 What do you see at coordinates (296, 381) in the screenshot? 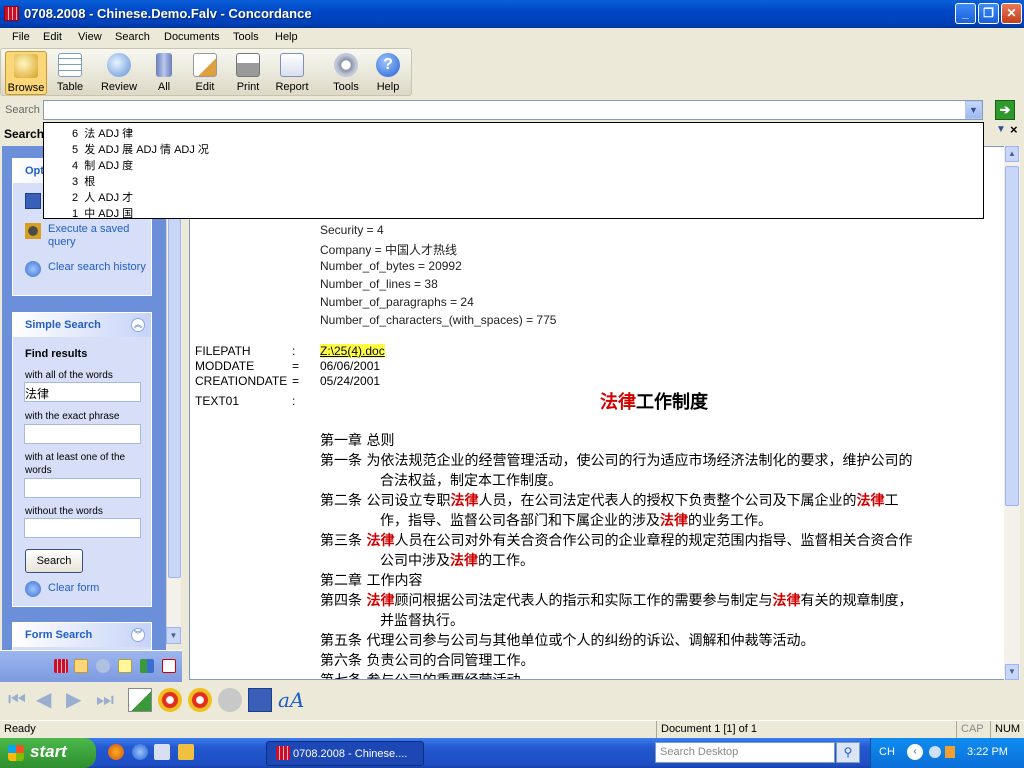
I see `field-sep: =` at bounding box center [296, 381].